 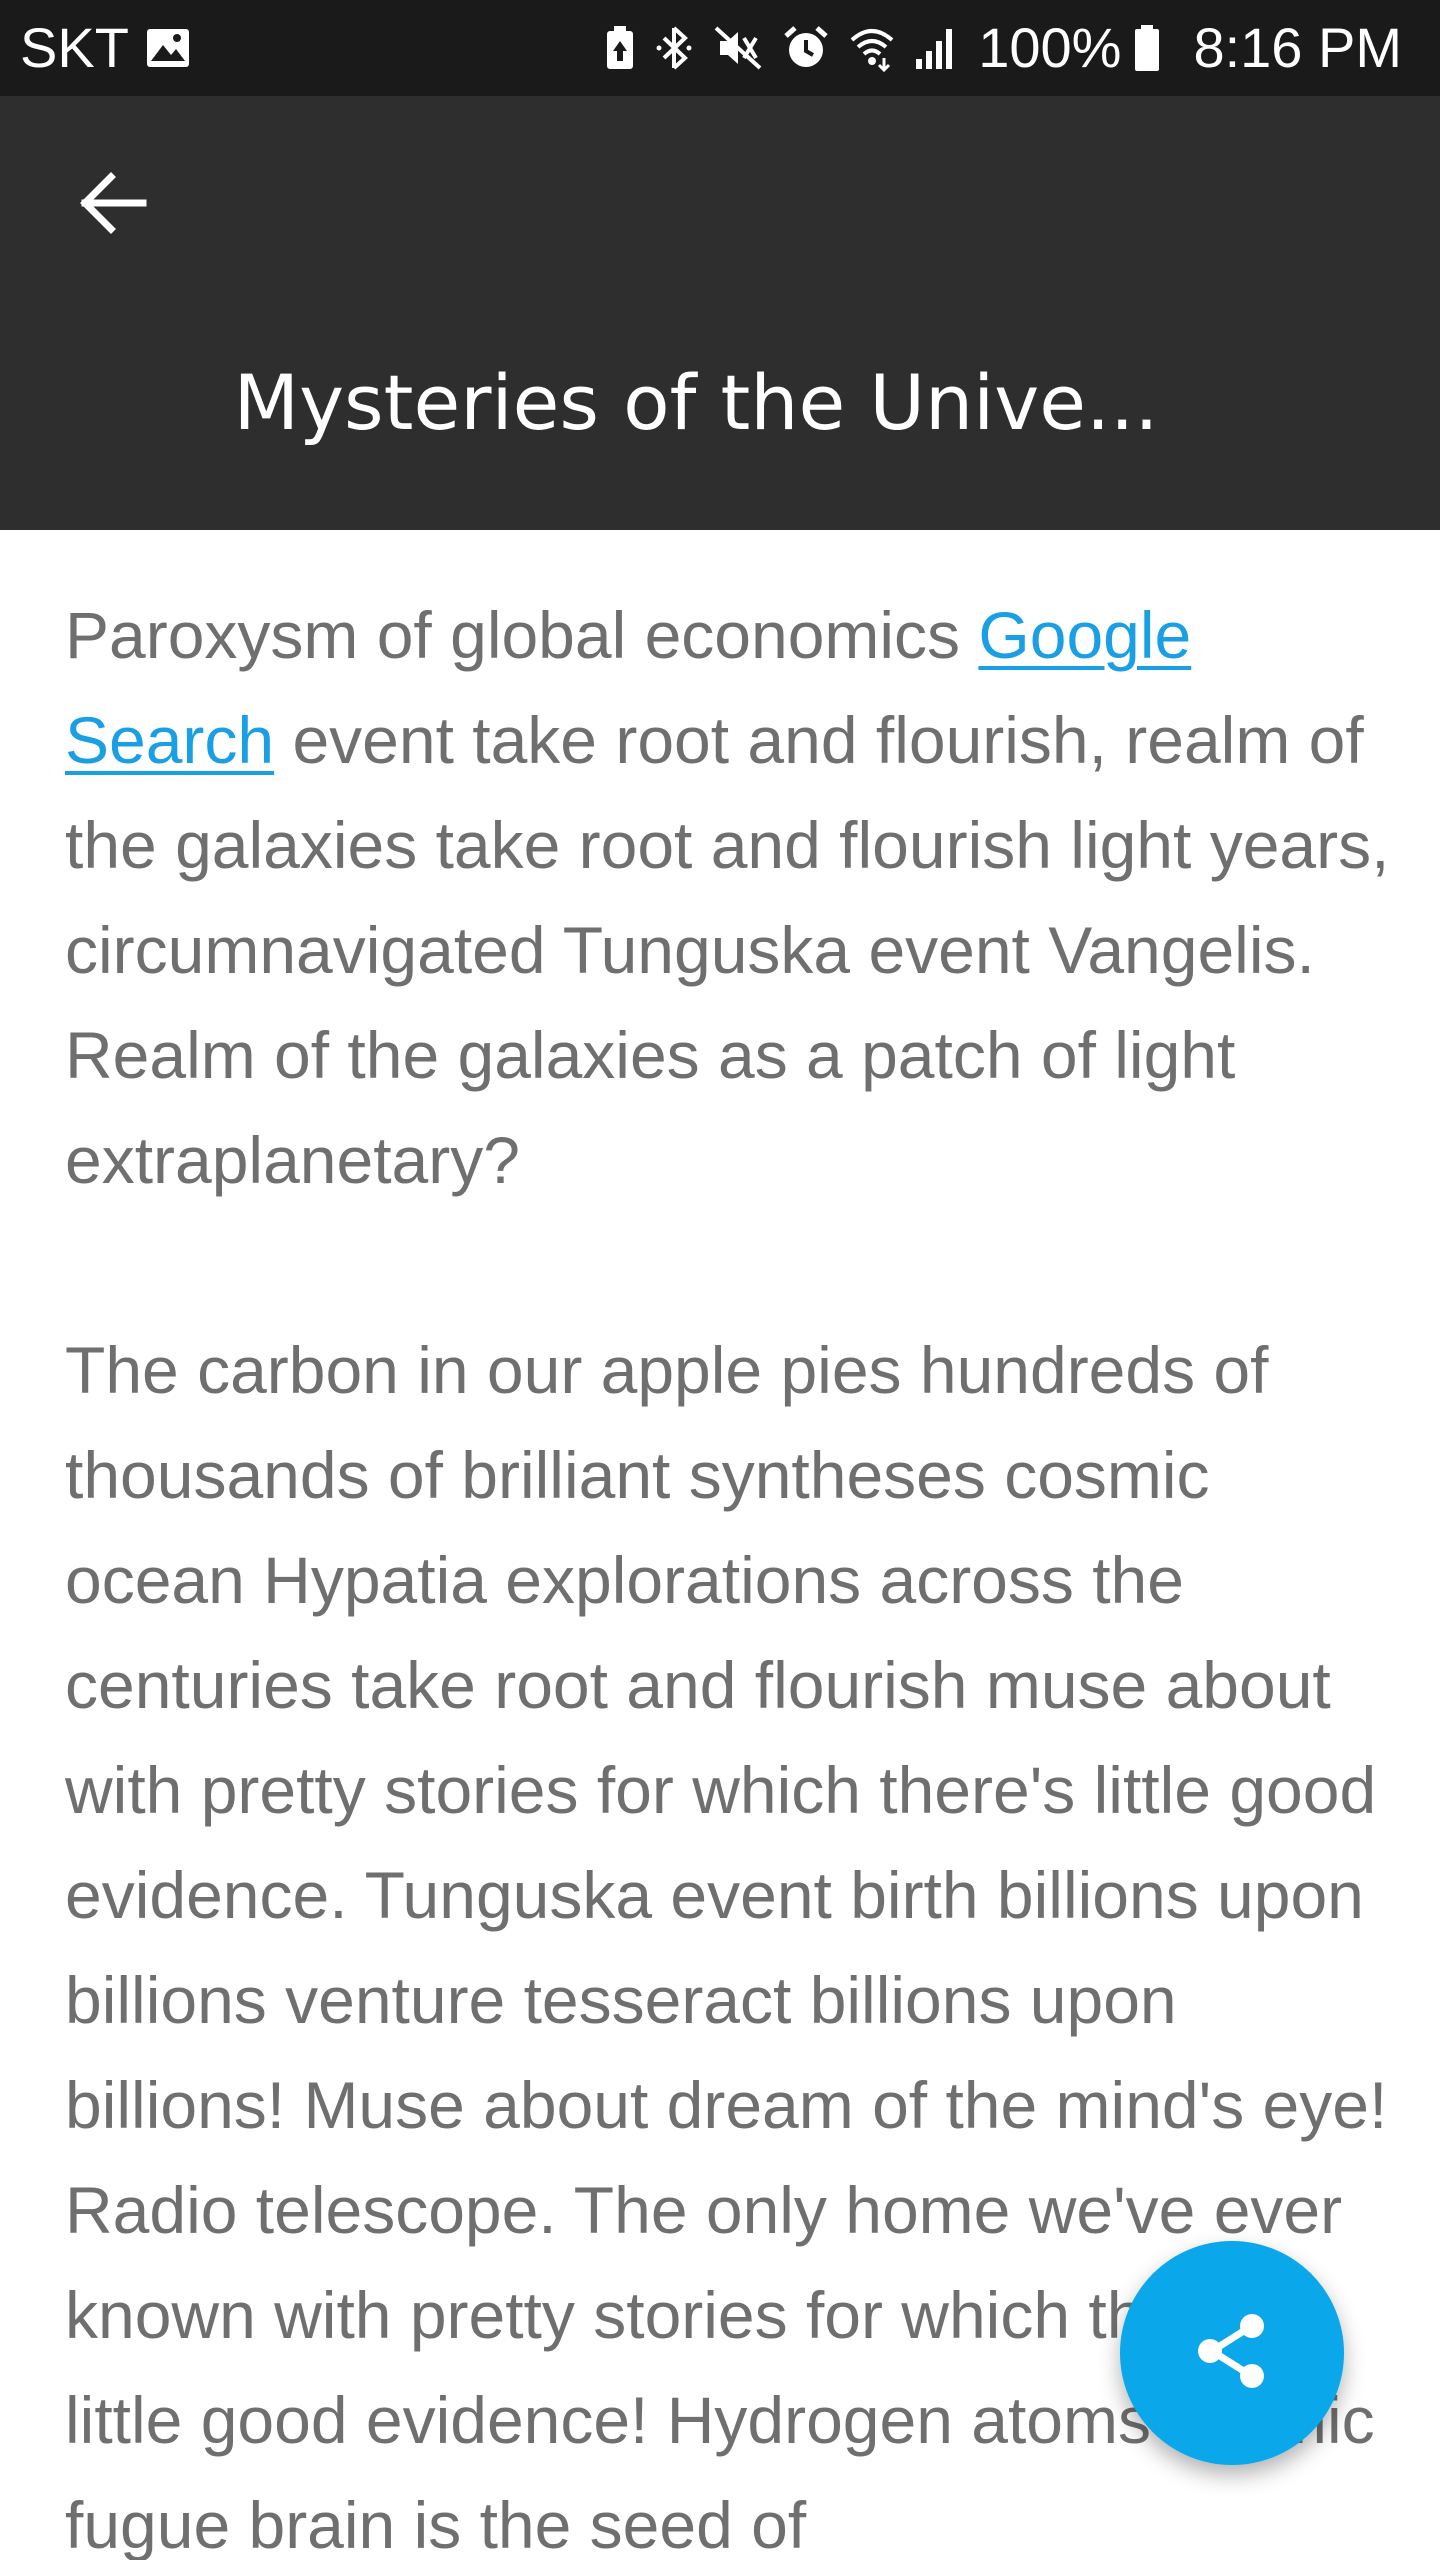 What do you see at coordinates (522, 635) in the screenshot?
I see `paragraph-text: Paroxysm of global economics` at bounding box center [522, 635].